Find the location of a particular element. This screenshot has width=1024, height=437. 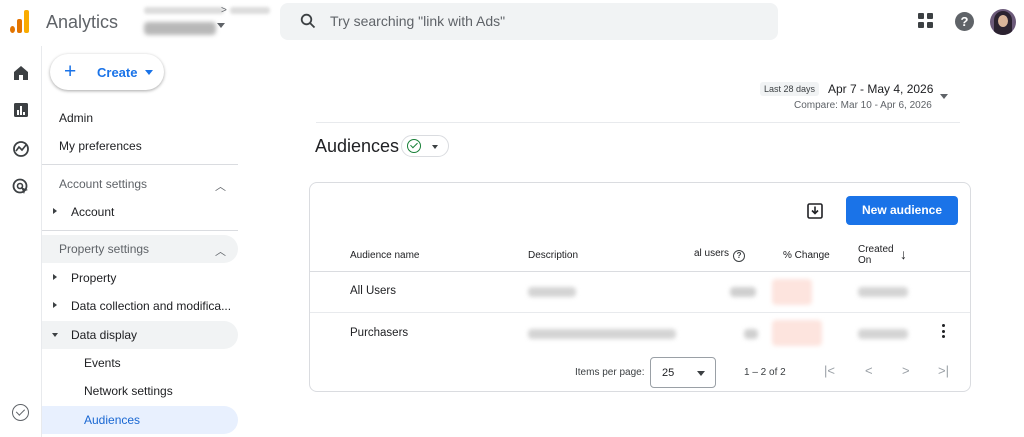

property-title-redacted is located at coordinates (180, 28).